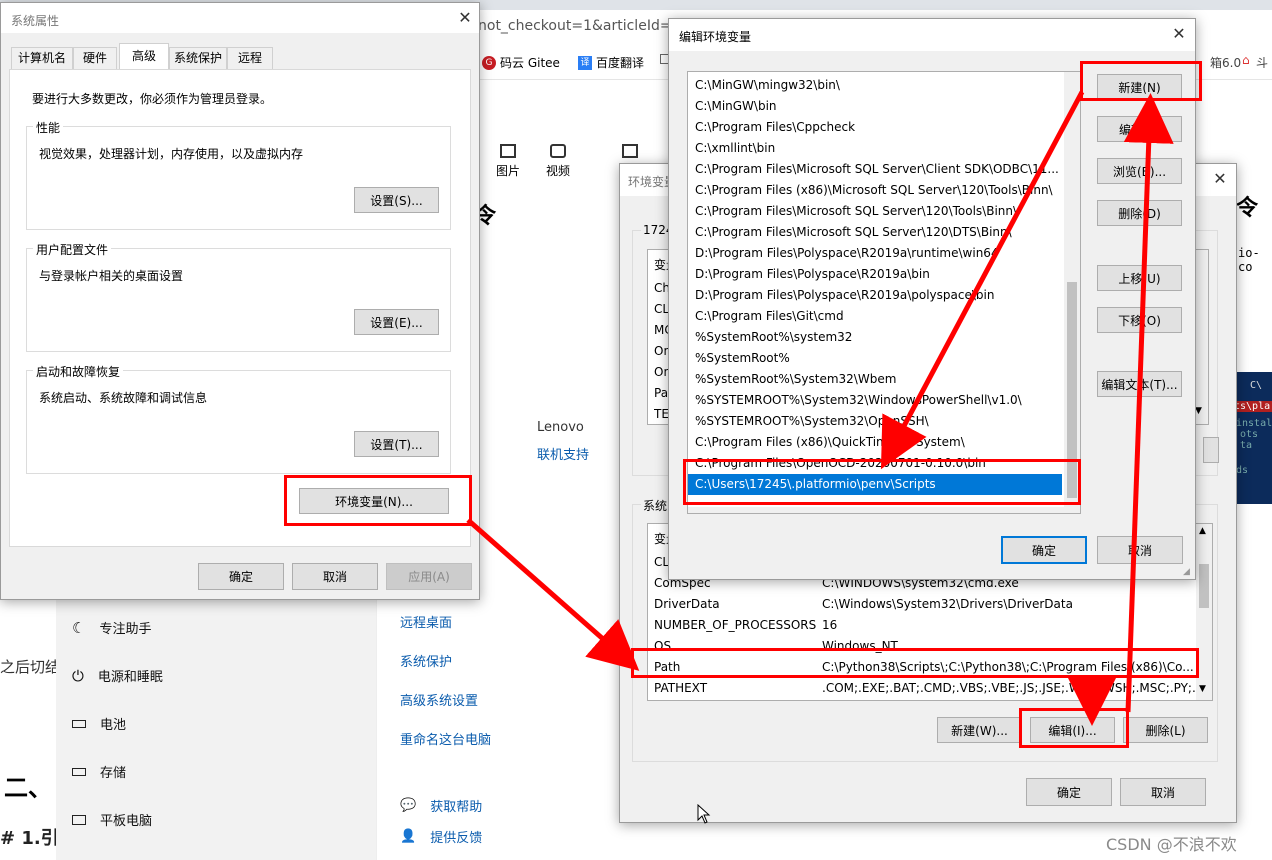  Describe the element at coordinates (1165, 730) in the screenshot. I see `system-delete-button: 删除(L)` at that location.